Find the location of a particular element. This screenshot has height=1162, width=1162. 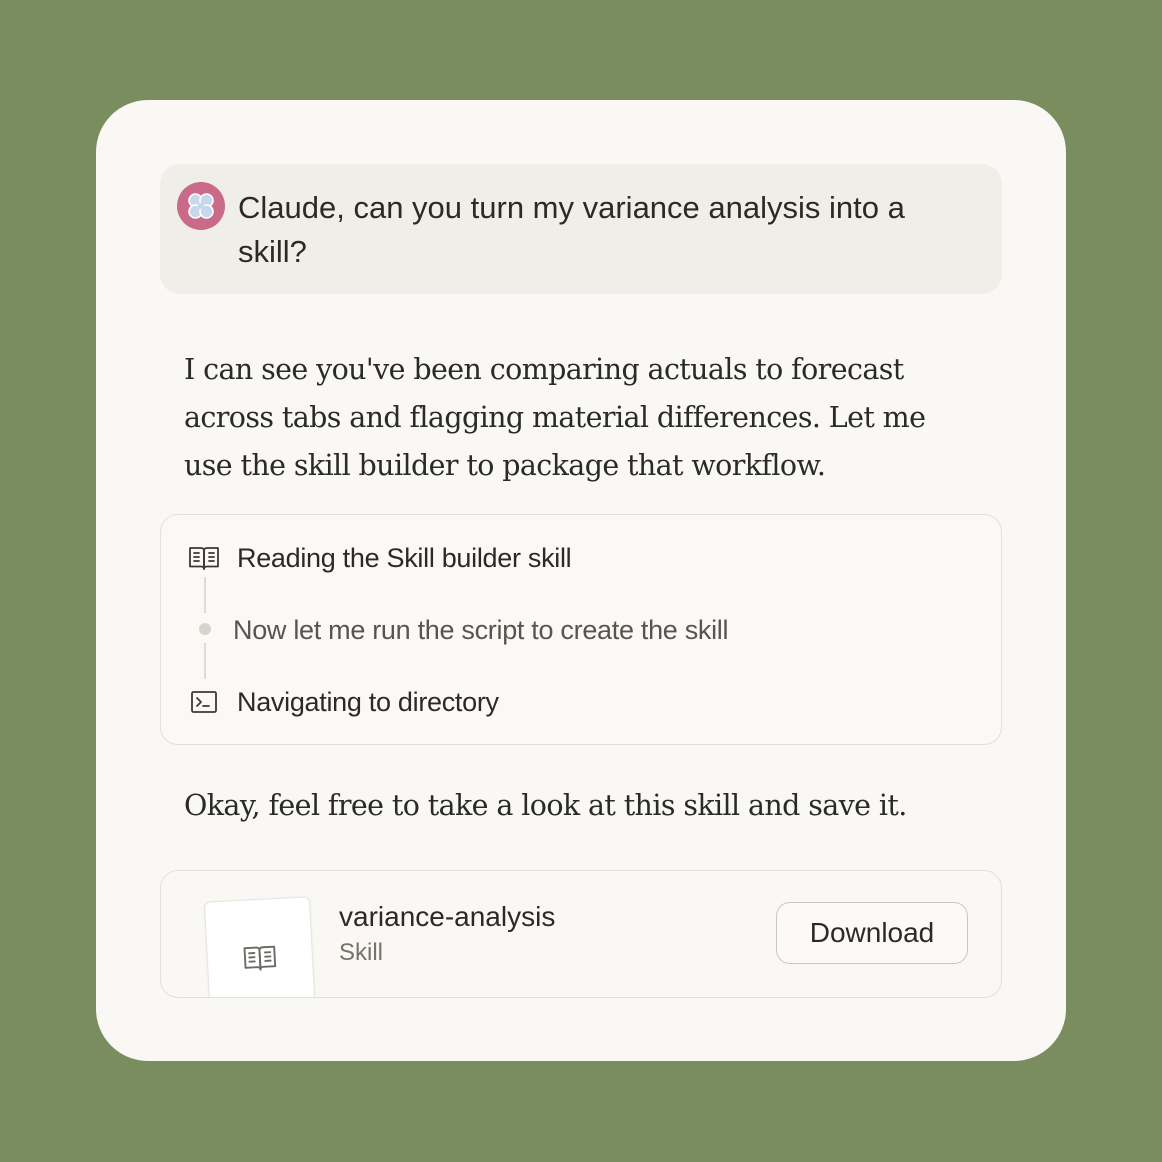

artifact-thumbnail is located at coordinates (260, 946).